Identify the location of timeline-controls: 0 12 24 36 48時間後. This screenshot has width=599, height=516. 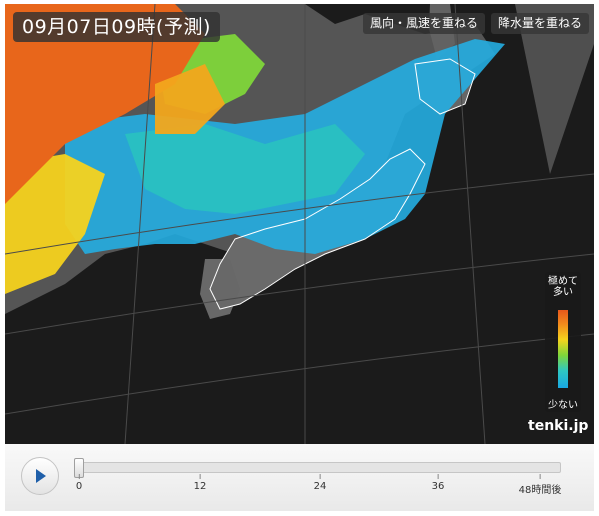
(299, 477).